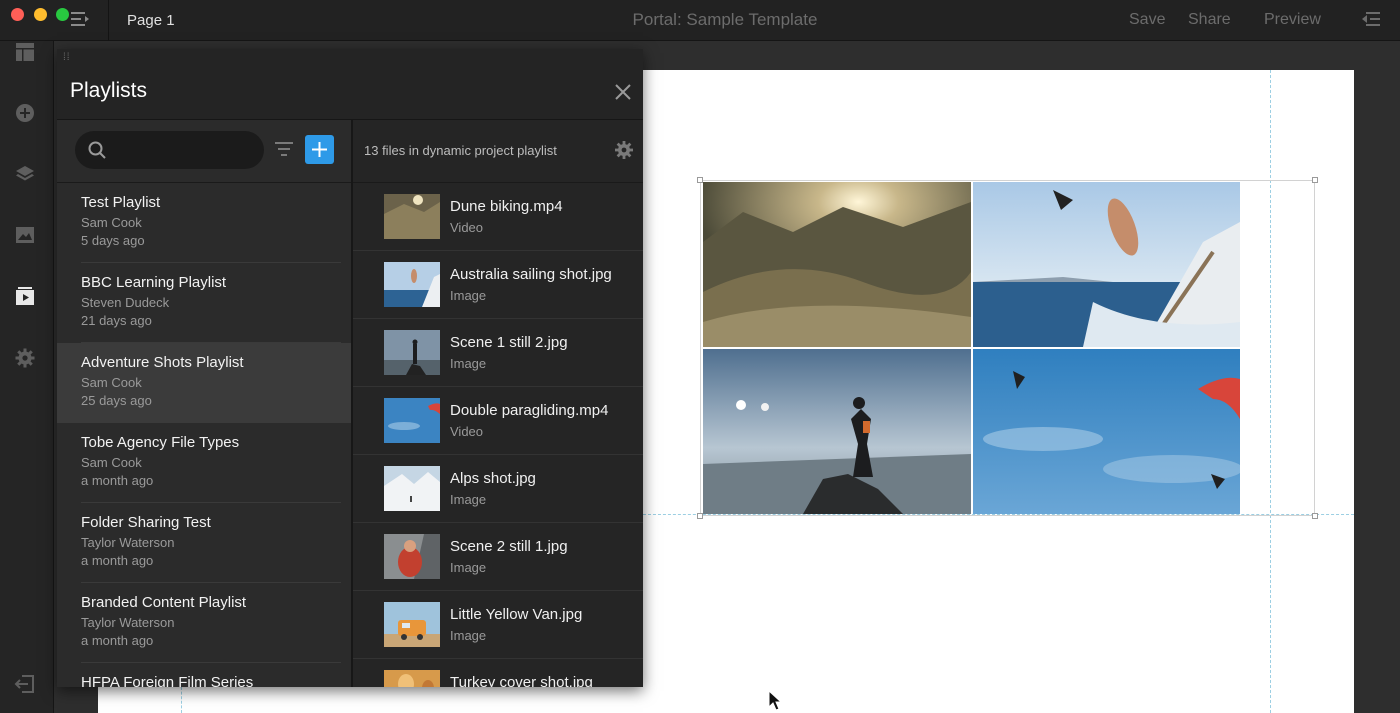 This screenshot has width=1400, height=713. Describe the element at coordinates (1315, 516) in the screenshot. I see `resize-handle-bottom-right` at that location.